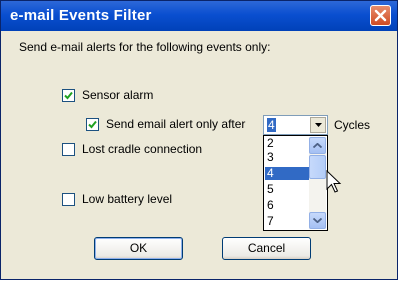 Image resolution: width=400 pixels, height=282 pixels. Describe the element at coordinates (352, 125) in the screenshot. I see `cycles-suffix-label: Cycles` at that location.